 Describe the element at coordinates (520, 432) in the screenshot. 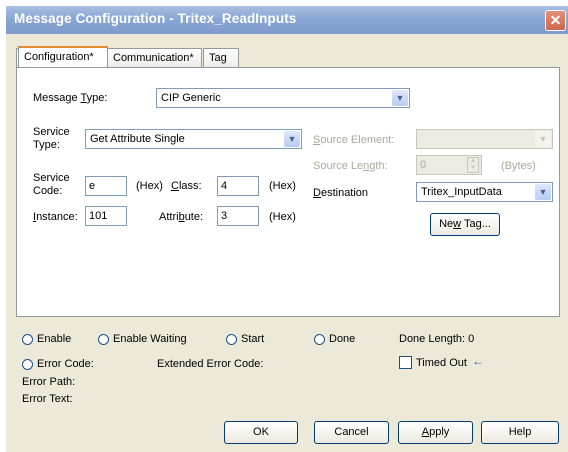

I see `help-button: Help` at that location.